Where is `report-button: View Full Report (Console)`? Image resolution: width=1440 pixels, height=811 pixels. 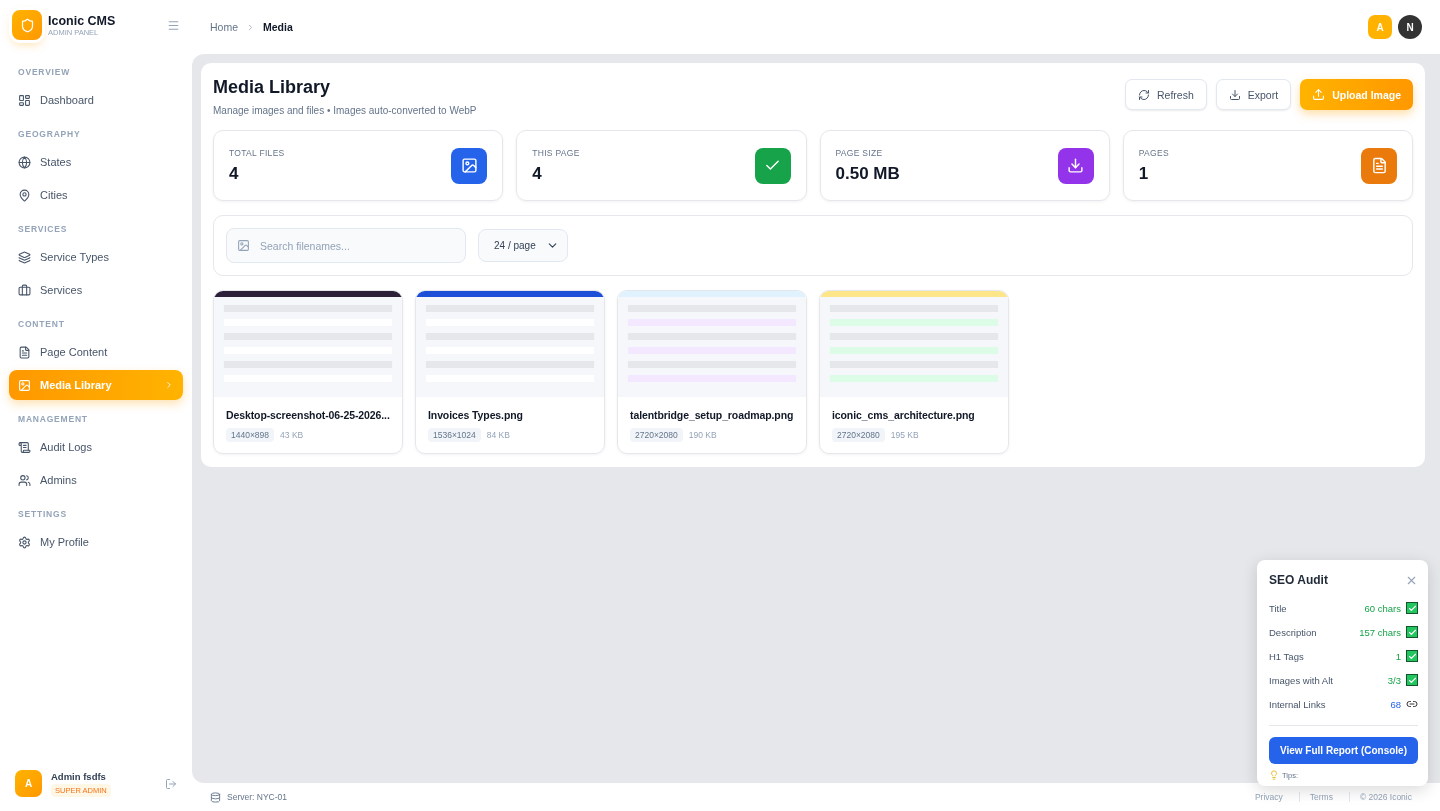
report-button: View Full Report (Console) is located at coordinates (1343, 750).